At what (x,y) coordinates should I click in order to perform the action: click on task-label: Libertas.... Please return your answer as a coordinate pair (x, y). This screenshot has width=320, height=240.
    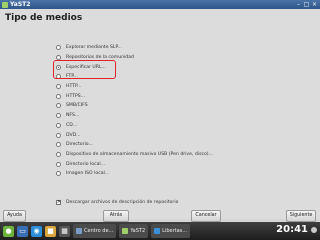
    Looking at the image, I should click on (175, 231).